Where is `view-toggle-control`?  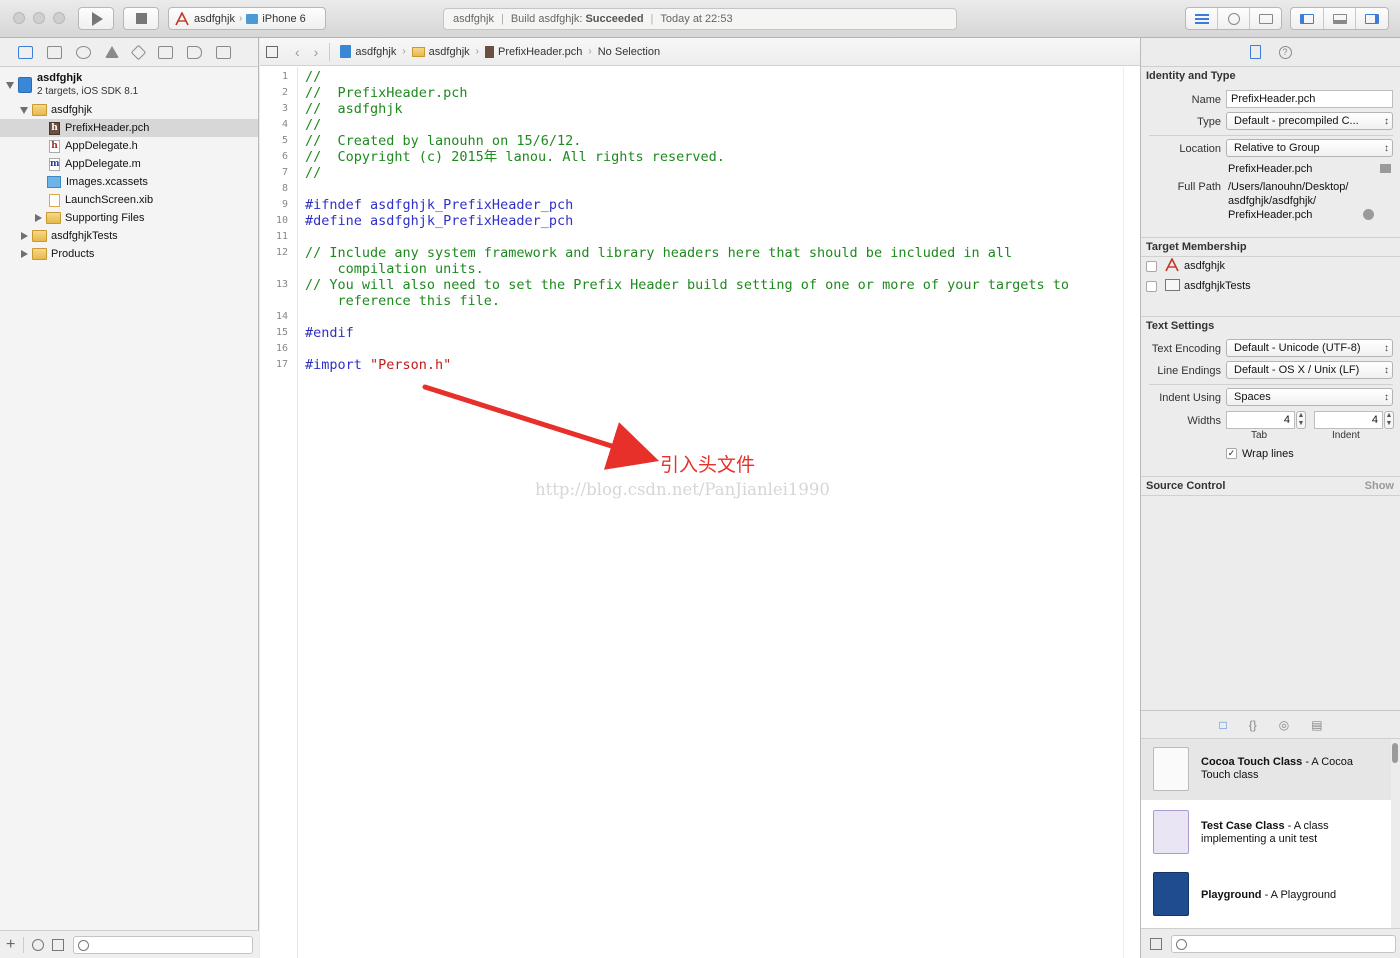
view-toggle-control is located at coordinates (1339, 18).